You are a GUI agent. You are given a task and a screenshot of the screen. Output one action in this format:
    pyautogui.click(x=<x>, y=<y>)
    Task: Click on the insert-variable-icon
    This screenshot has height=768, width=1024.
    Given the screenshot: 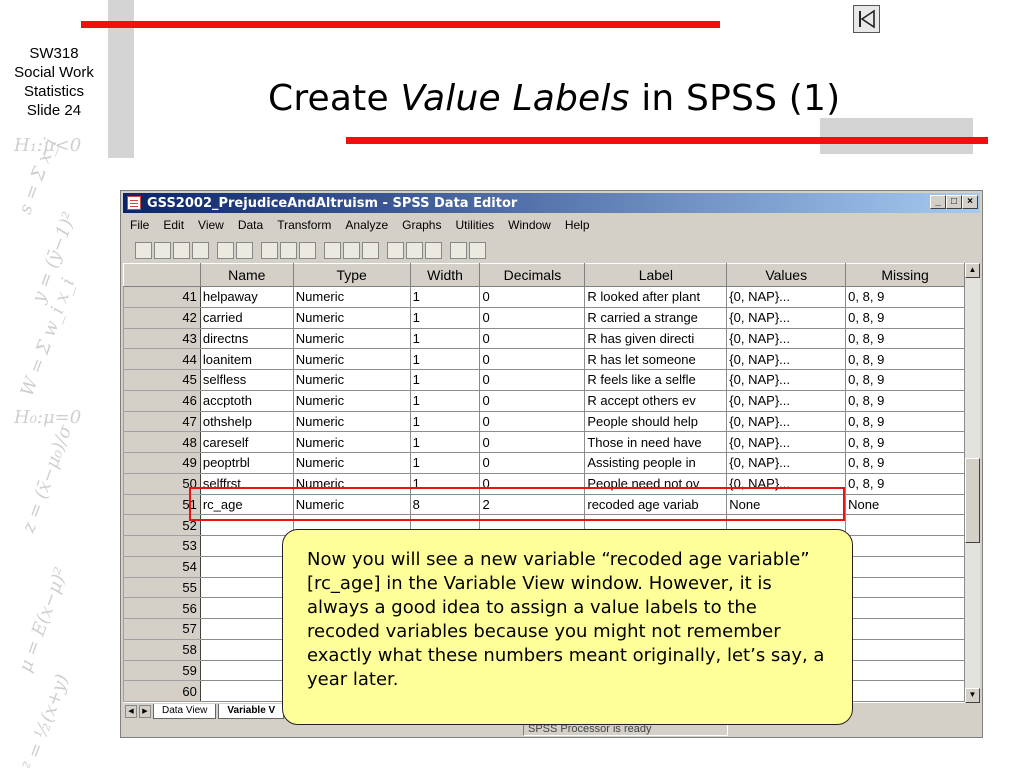 What is the action you would take?
    pyautogui.click(x=370, y=250)
    